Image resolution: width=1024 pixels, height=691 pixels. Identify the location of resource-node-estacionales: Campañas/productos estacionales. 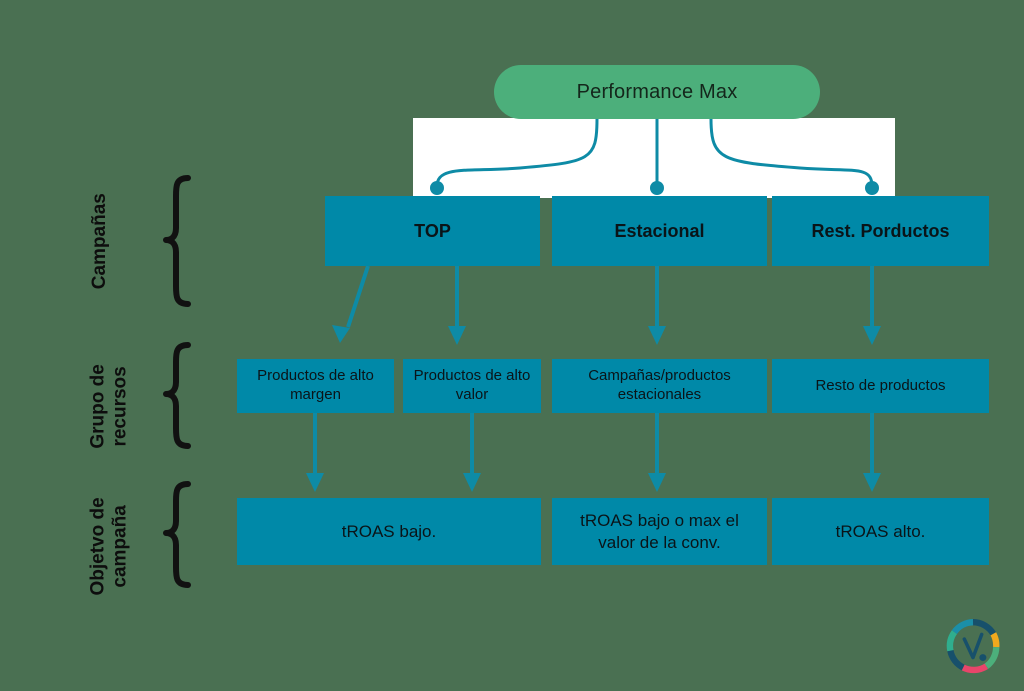
(659, 386).